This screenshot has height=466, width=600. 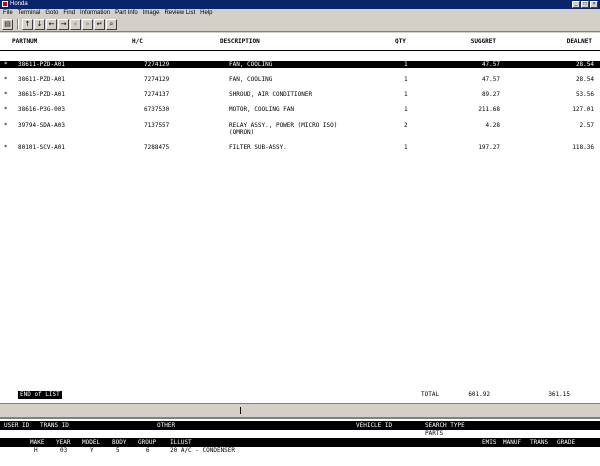 What do you see at coordinates (489, 147) in the screenshot?
I see `row-suggret: 197.27` at bounding box center [489, 147].